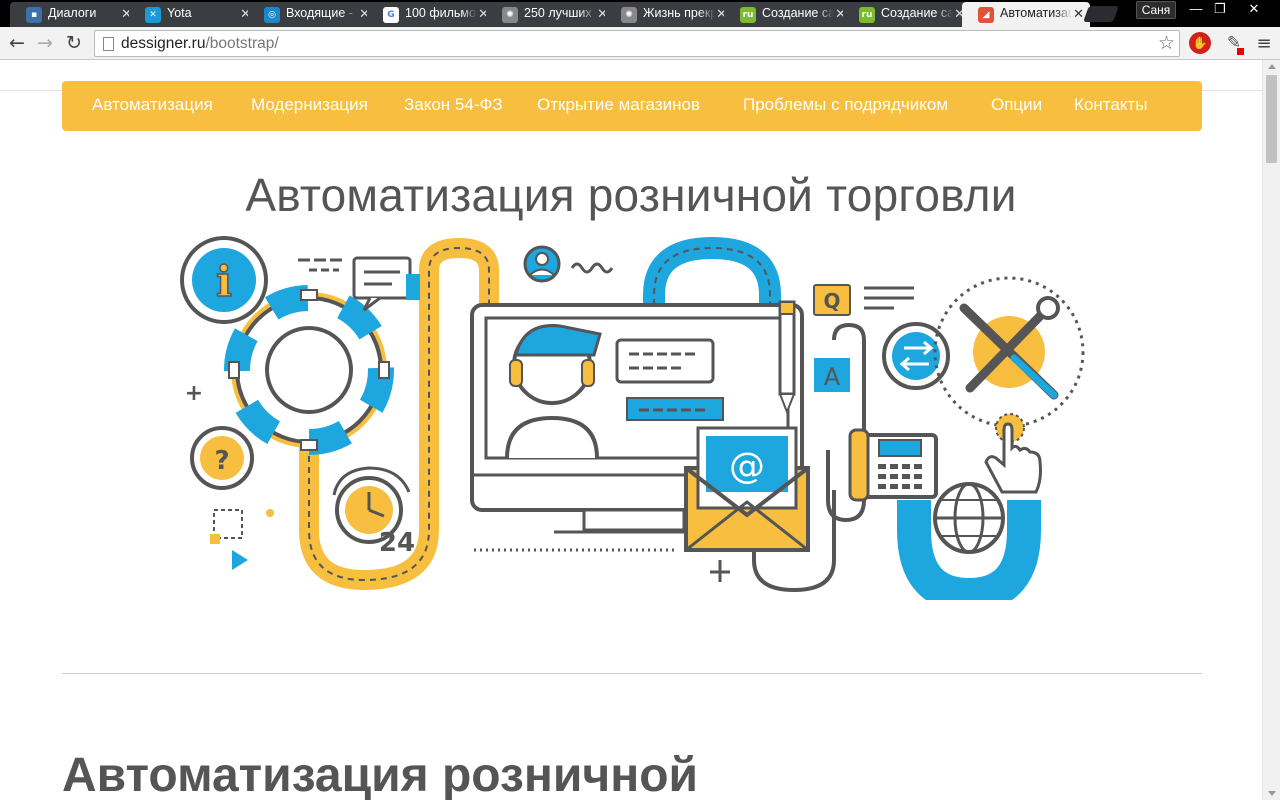  I want to click on tab-close-icon: ✕, so click(1078, 14).